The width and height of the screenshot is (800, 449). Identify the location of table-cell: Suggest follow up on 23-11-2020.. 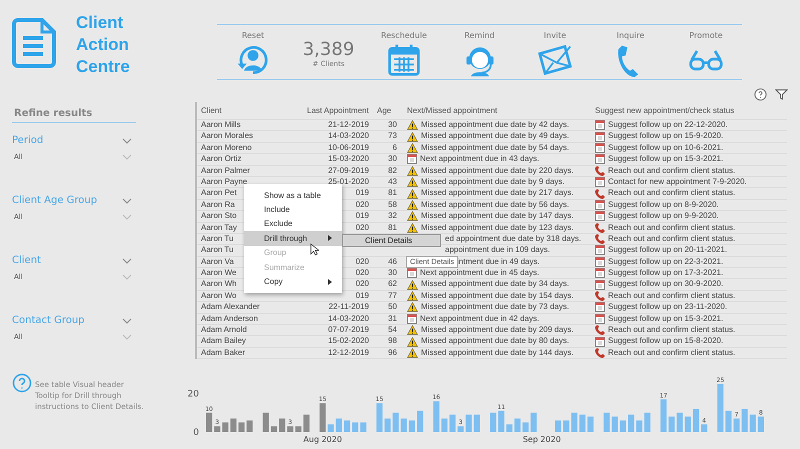
(668, 307).